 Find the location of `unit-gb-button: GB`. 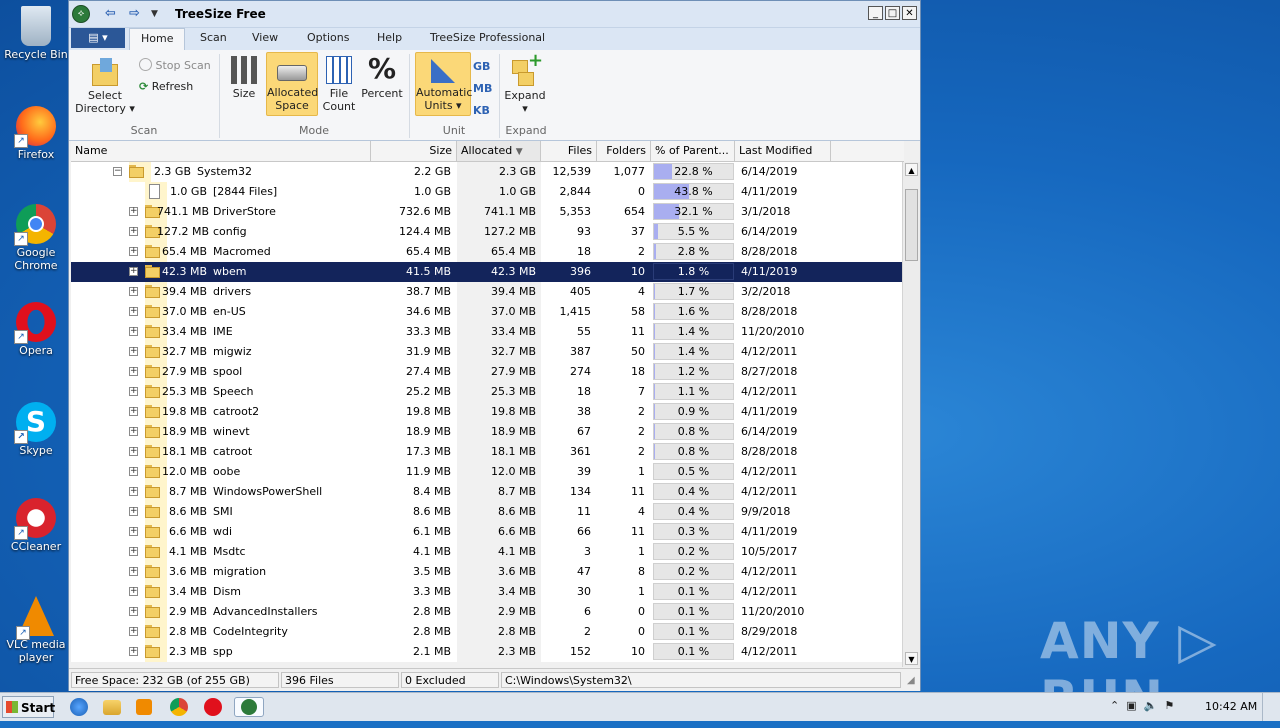

unit-gb-button: GB is located at coordinates (481, 66).